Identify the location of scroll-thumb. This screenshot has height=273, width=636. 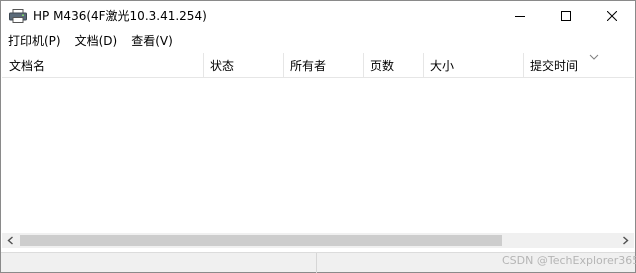
(261, 240).